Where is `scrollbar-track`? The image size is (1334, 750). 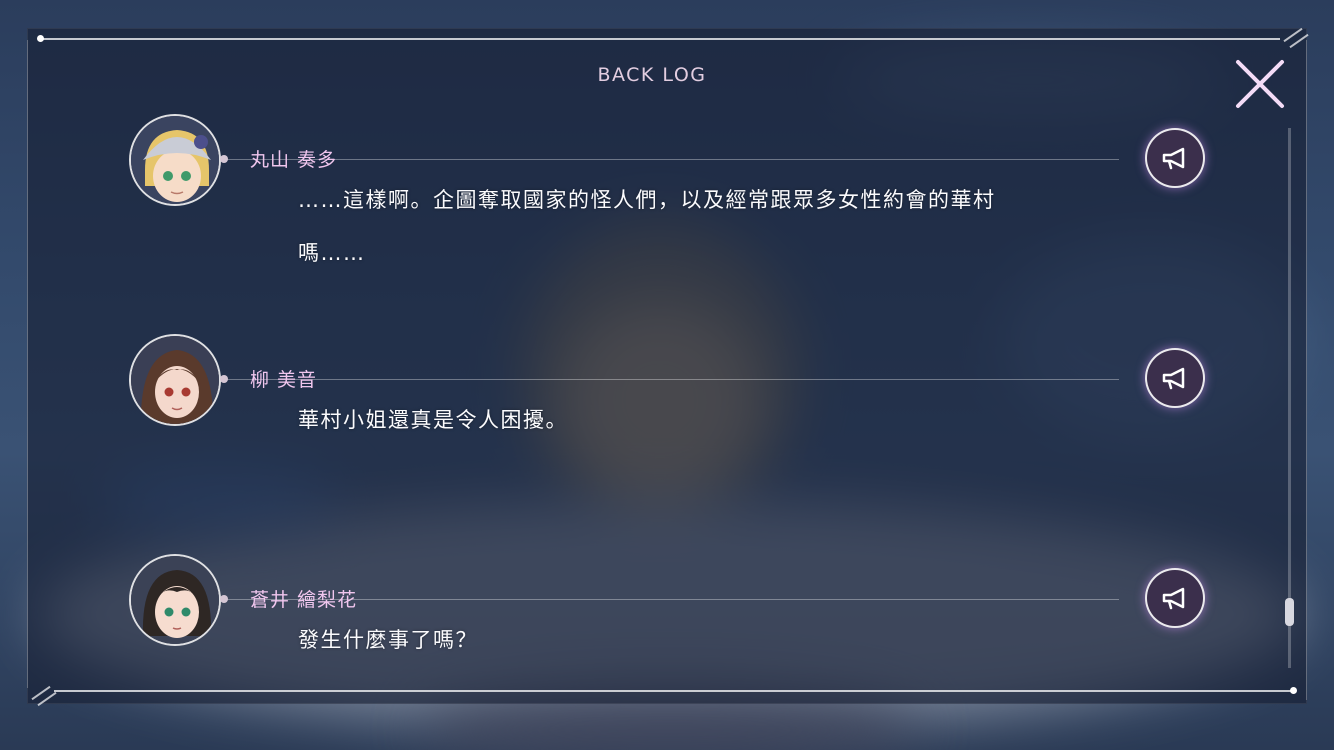 scrollbar-track is located at coordinates (1289, 398).